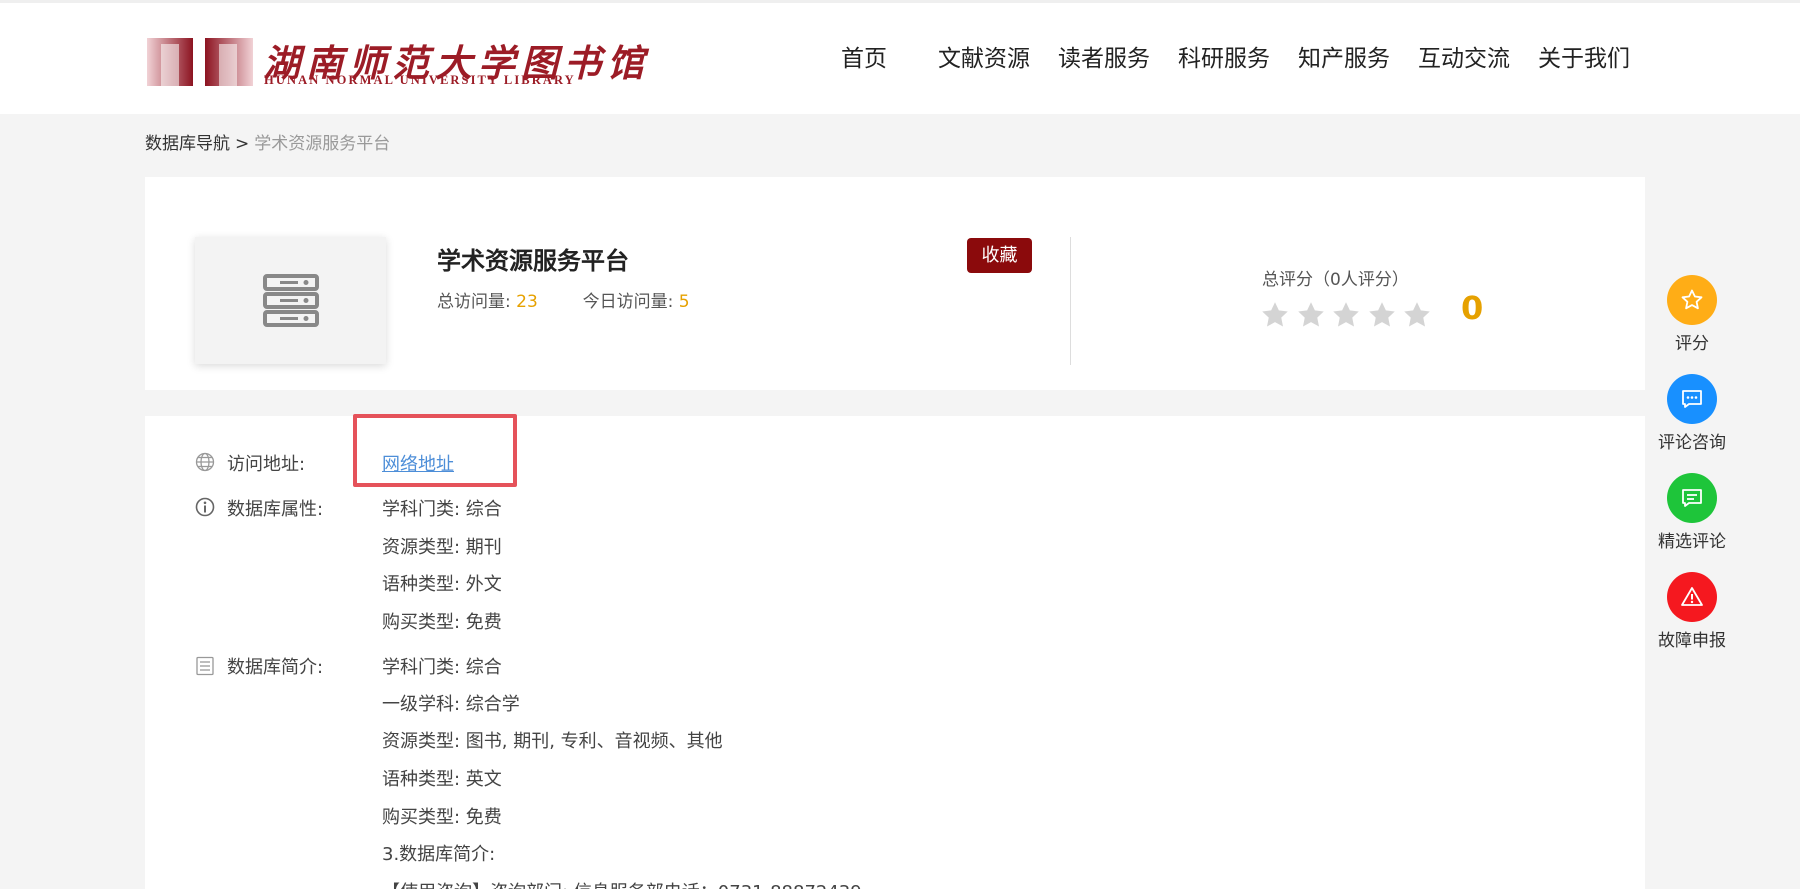 Image resolution: width=1800 pixels, height=889 pixels. I want to click on nav-research-services: 科研服务, so click(1224, 59).